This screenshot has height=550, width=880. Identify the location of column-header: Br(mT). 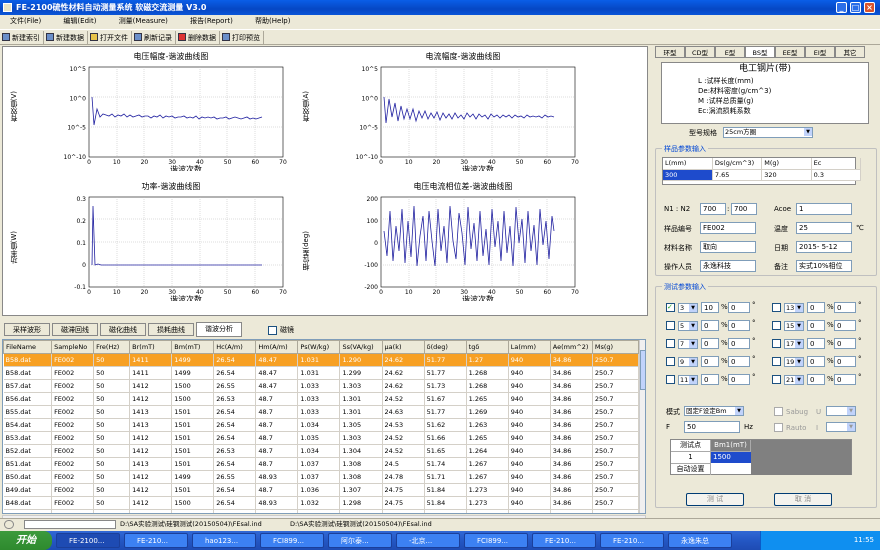
(151, 347).